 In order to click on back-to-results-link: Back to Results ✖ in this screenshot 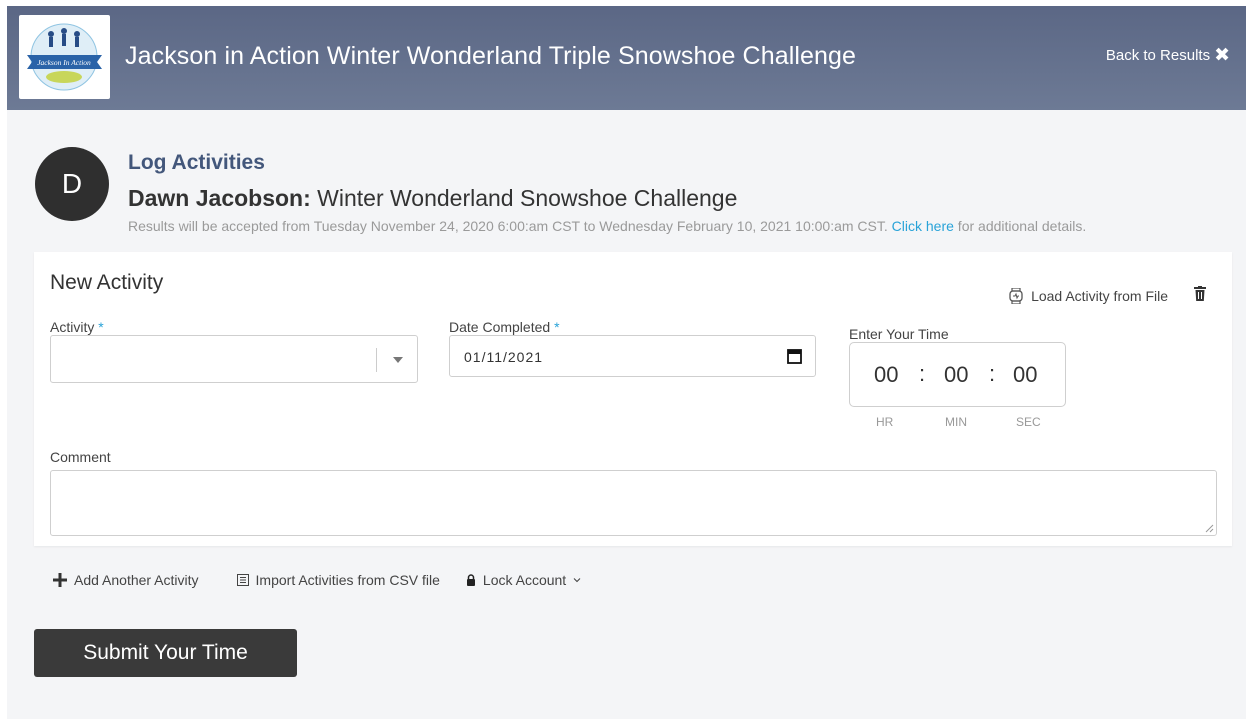, I will do `click(1167, 55)`.